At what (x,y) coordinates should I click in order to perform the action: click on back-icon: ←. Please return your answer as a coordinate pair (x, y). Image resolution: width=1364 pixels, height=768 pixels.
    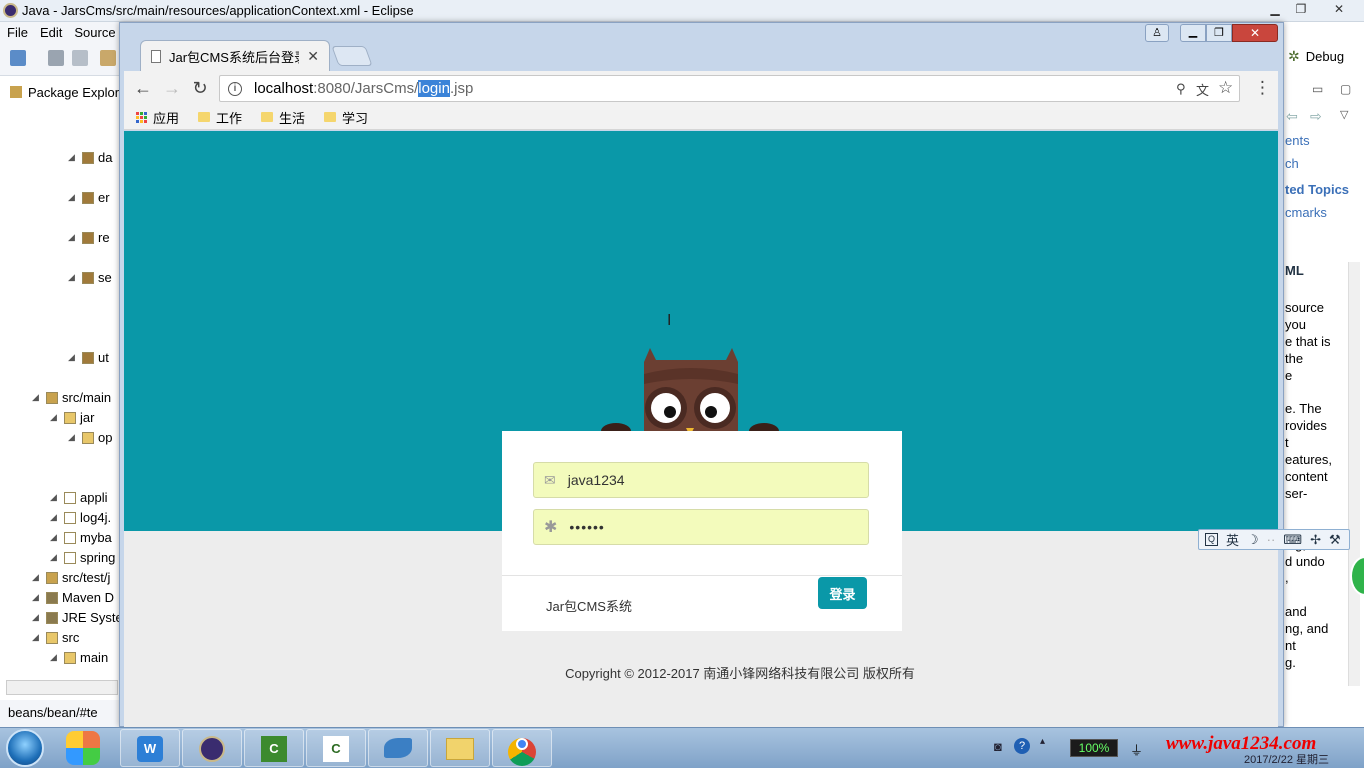
    Looking at the image, I should click on (143, 88).